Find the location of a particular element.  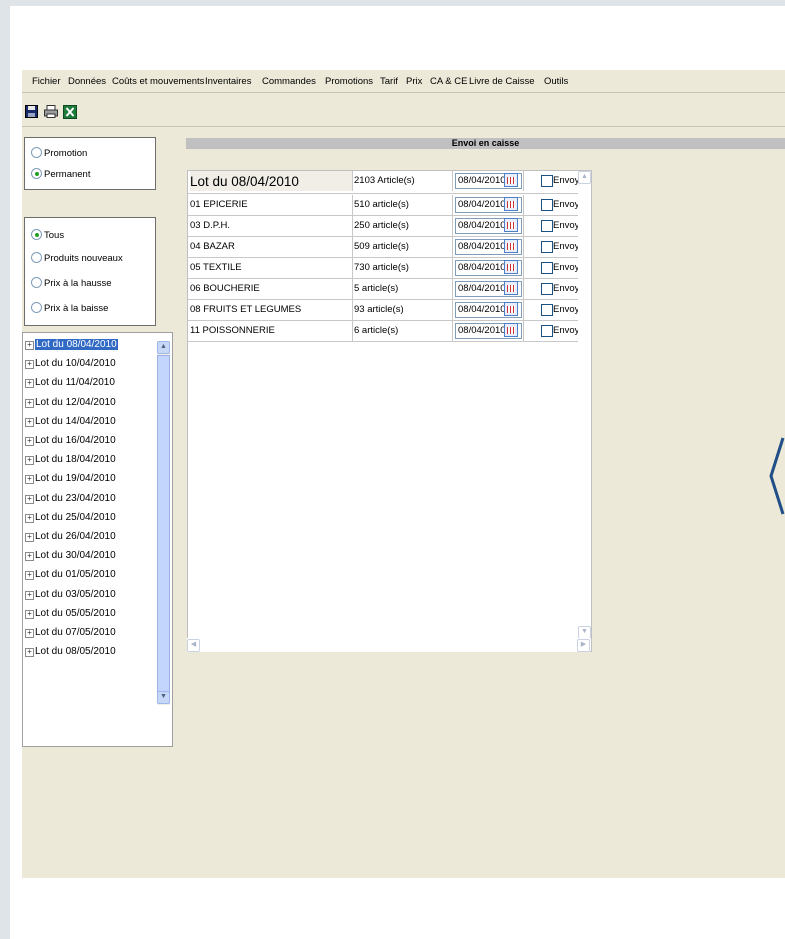

radio-permanent: Permanent is located at coordinates (61, 175).